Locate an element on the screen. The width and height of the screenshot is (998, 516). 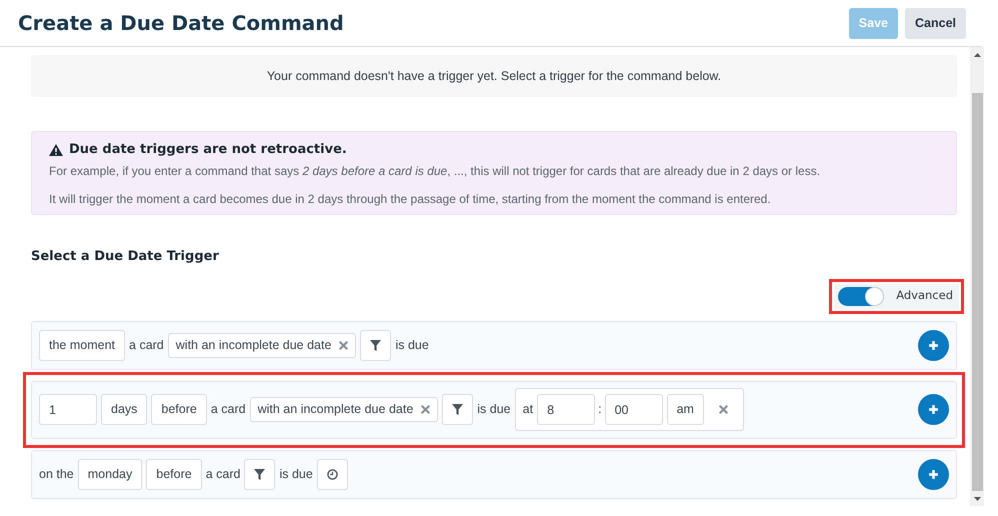
hour-field: 8 is located at coordinates (566, 409).